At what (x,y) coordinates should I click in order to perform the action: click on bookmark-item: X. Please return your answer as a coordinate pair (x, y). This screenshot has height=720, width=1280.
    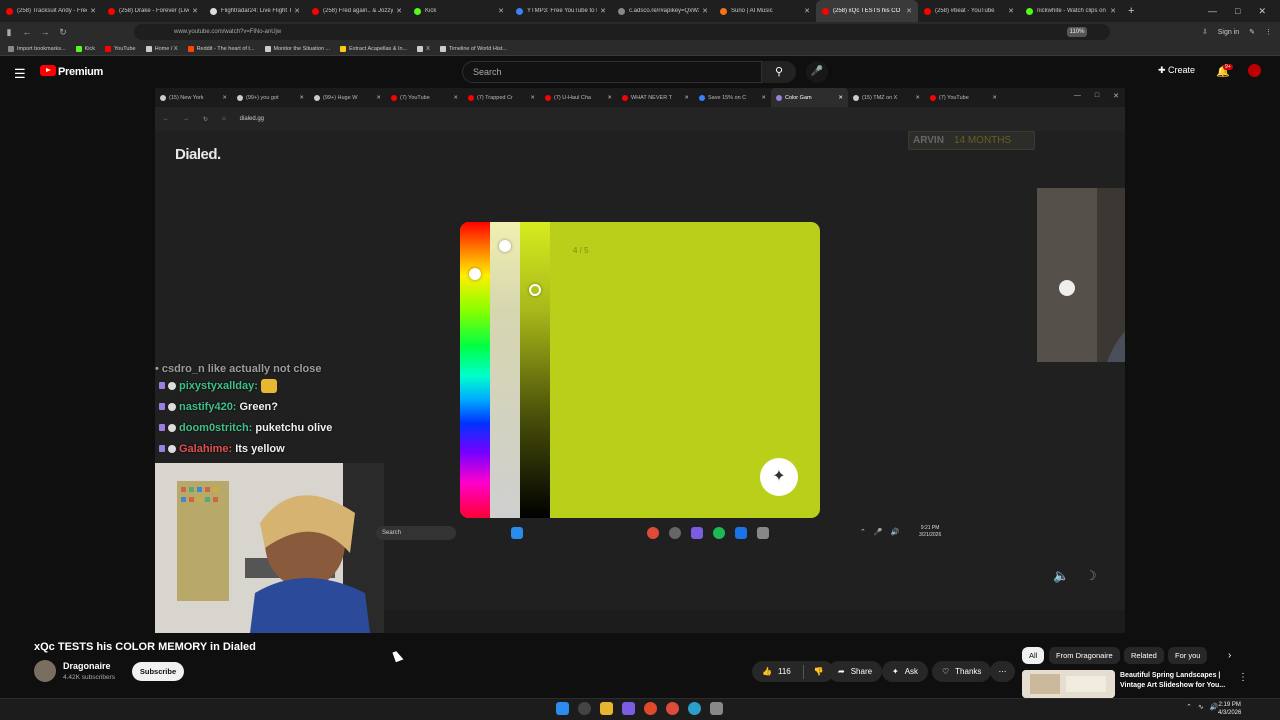
    Looking at the image, I should click on (423, 48).